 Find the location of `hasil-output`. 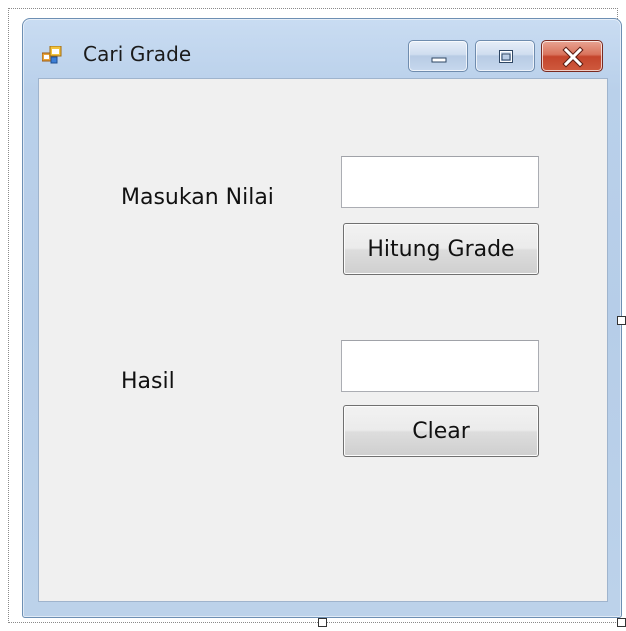

hasil-output is located at coordinates (440, 366).